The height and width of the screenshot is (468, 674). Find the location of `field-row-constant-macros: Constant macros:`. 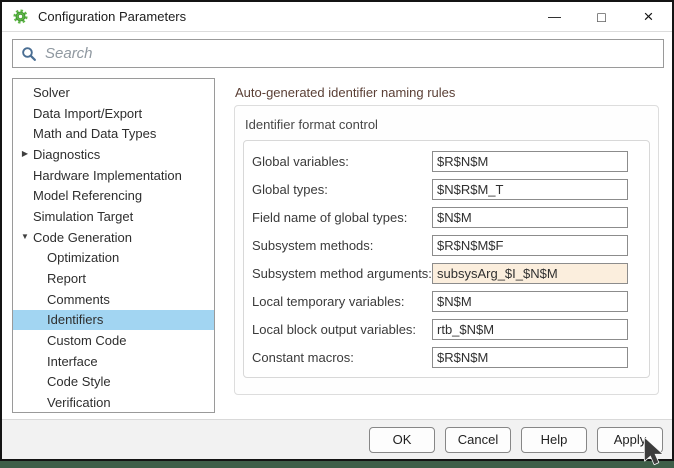

field-row-constant-macros: Constant macros: is located at coordinates (446, 357).